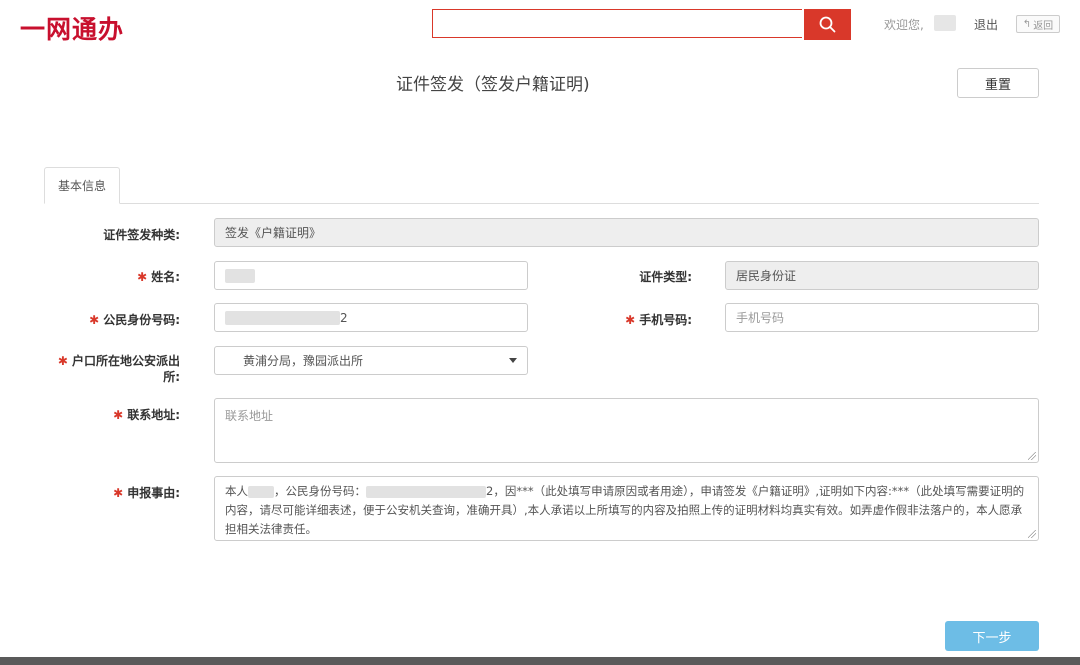  I want to click on reason-text-1: 本人, so click(236, 491).